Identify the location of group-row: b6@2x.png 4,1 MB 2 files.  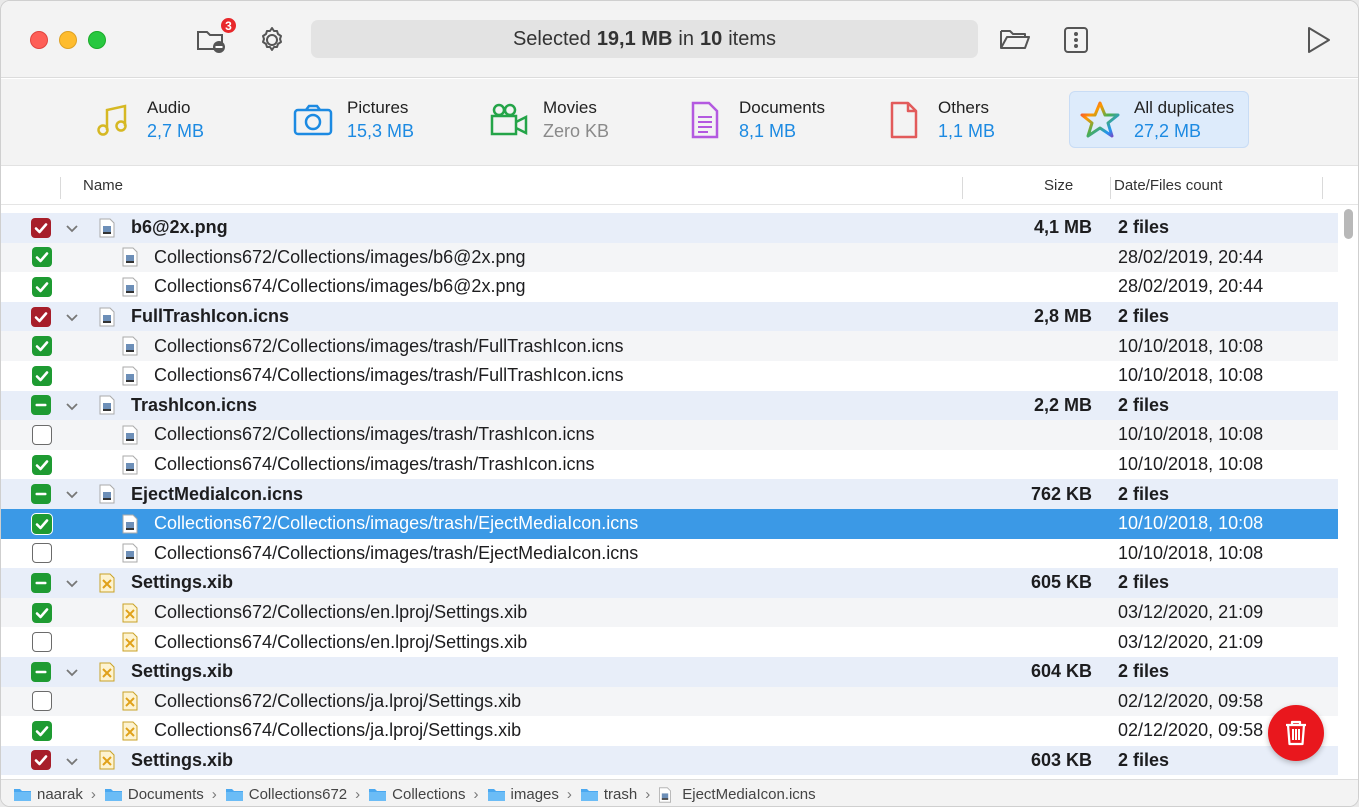
(669, 228).